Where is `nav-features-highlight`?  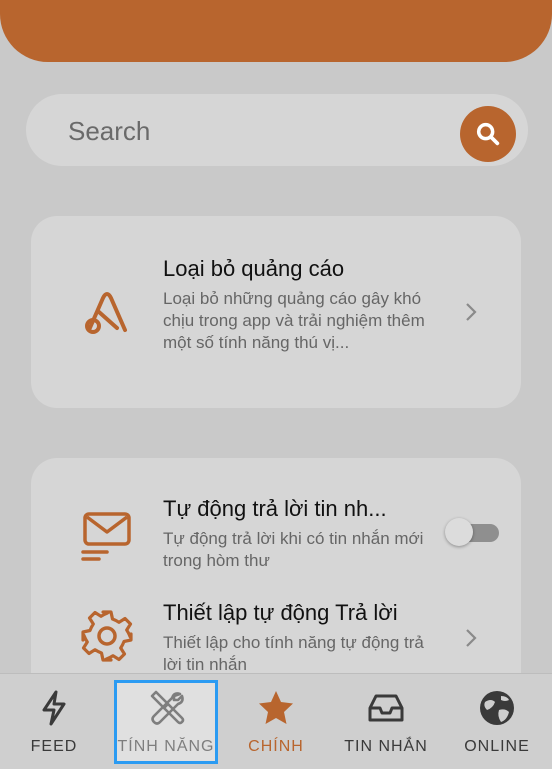
nav-features-highlight is located at coordinates (166, 722).